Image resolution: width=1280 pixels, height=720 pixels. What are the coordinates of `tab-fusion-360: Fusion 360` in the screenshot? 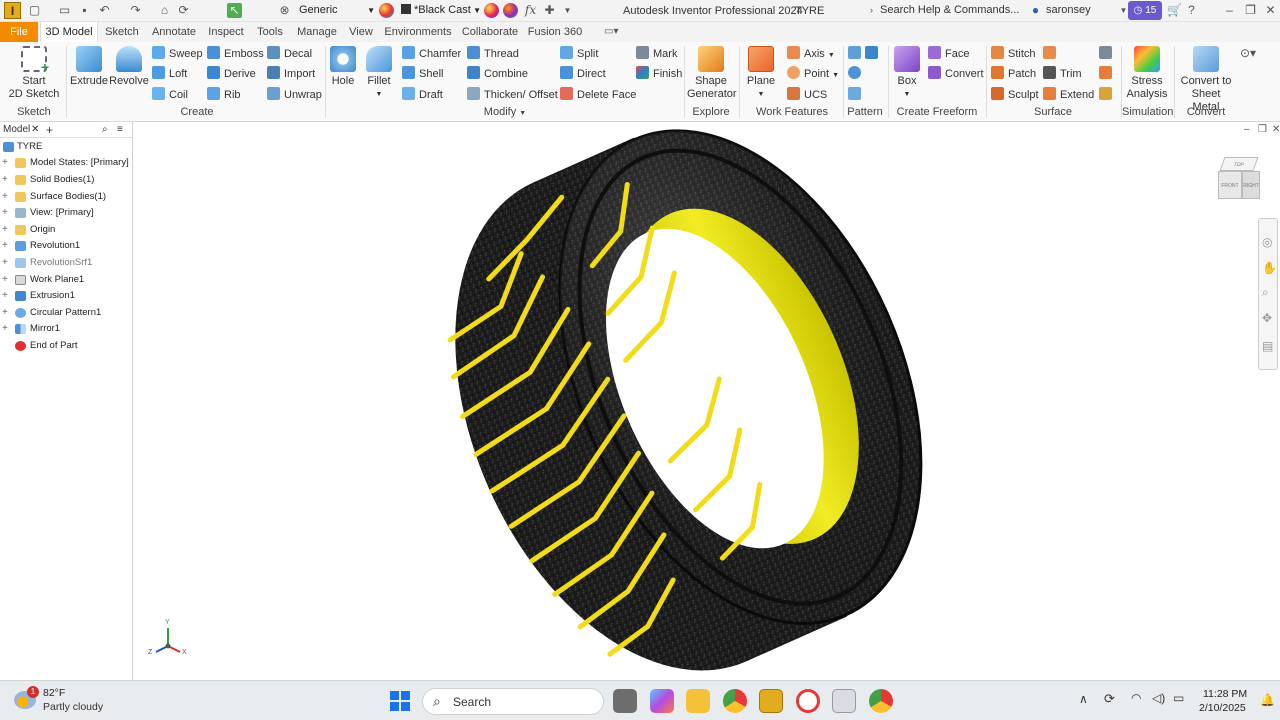 It's located at (555, 32).